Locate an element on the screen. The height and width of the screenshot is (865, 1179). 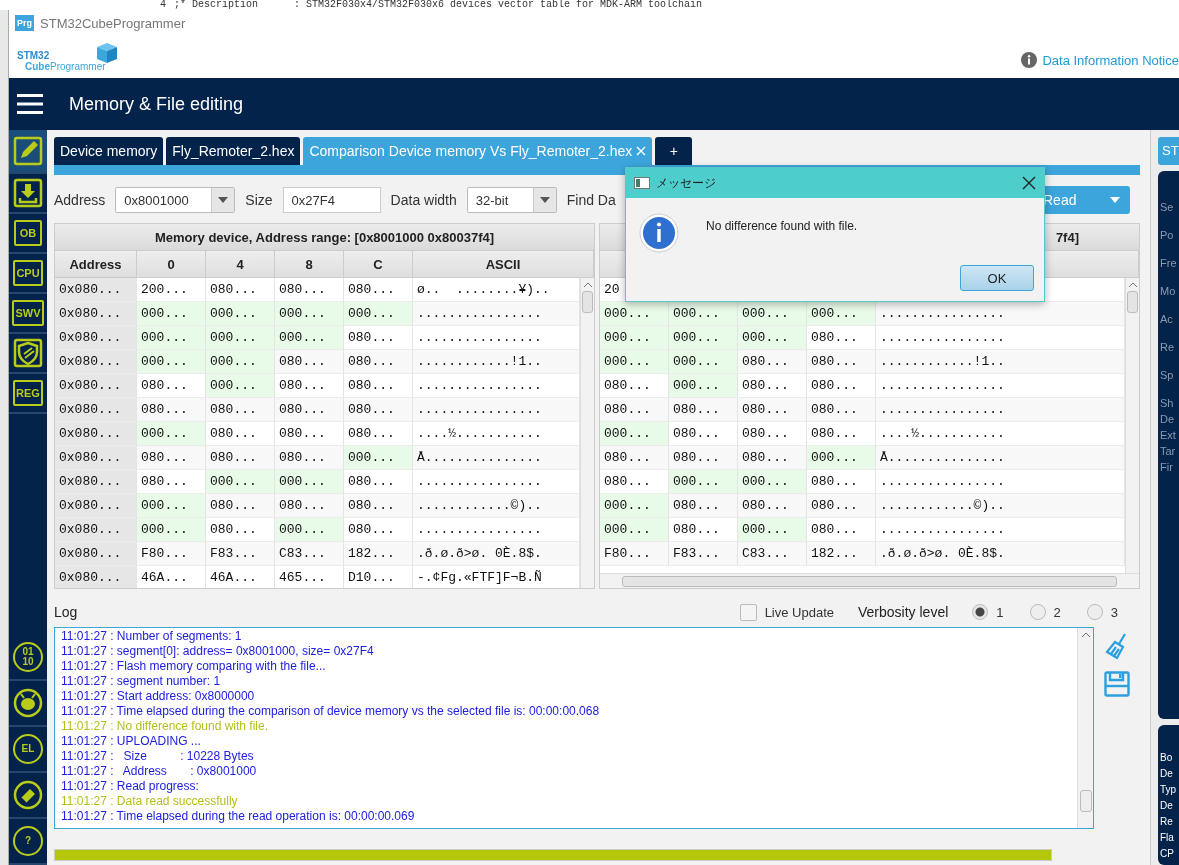
close-icon is located at coordinates (1029, 183).